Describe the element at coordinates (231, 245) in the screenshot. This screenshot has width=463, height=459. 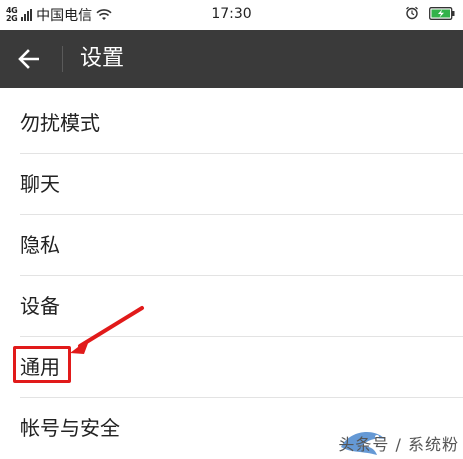
I see `settings-item-privacy: 隐私` at that location.